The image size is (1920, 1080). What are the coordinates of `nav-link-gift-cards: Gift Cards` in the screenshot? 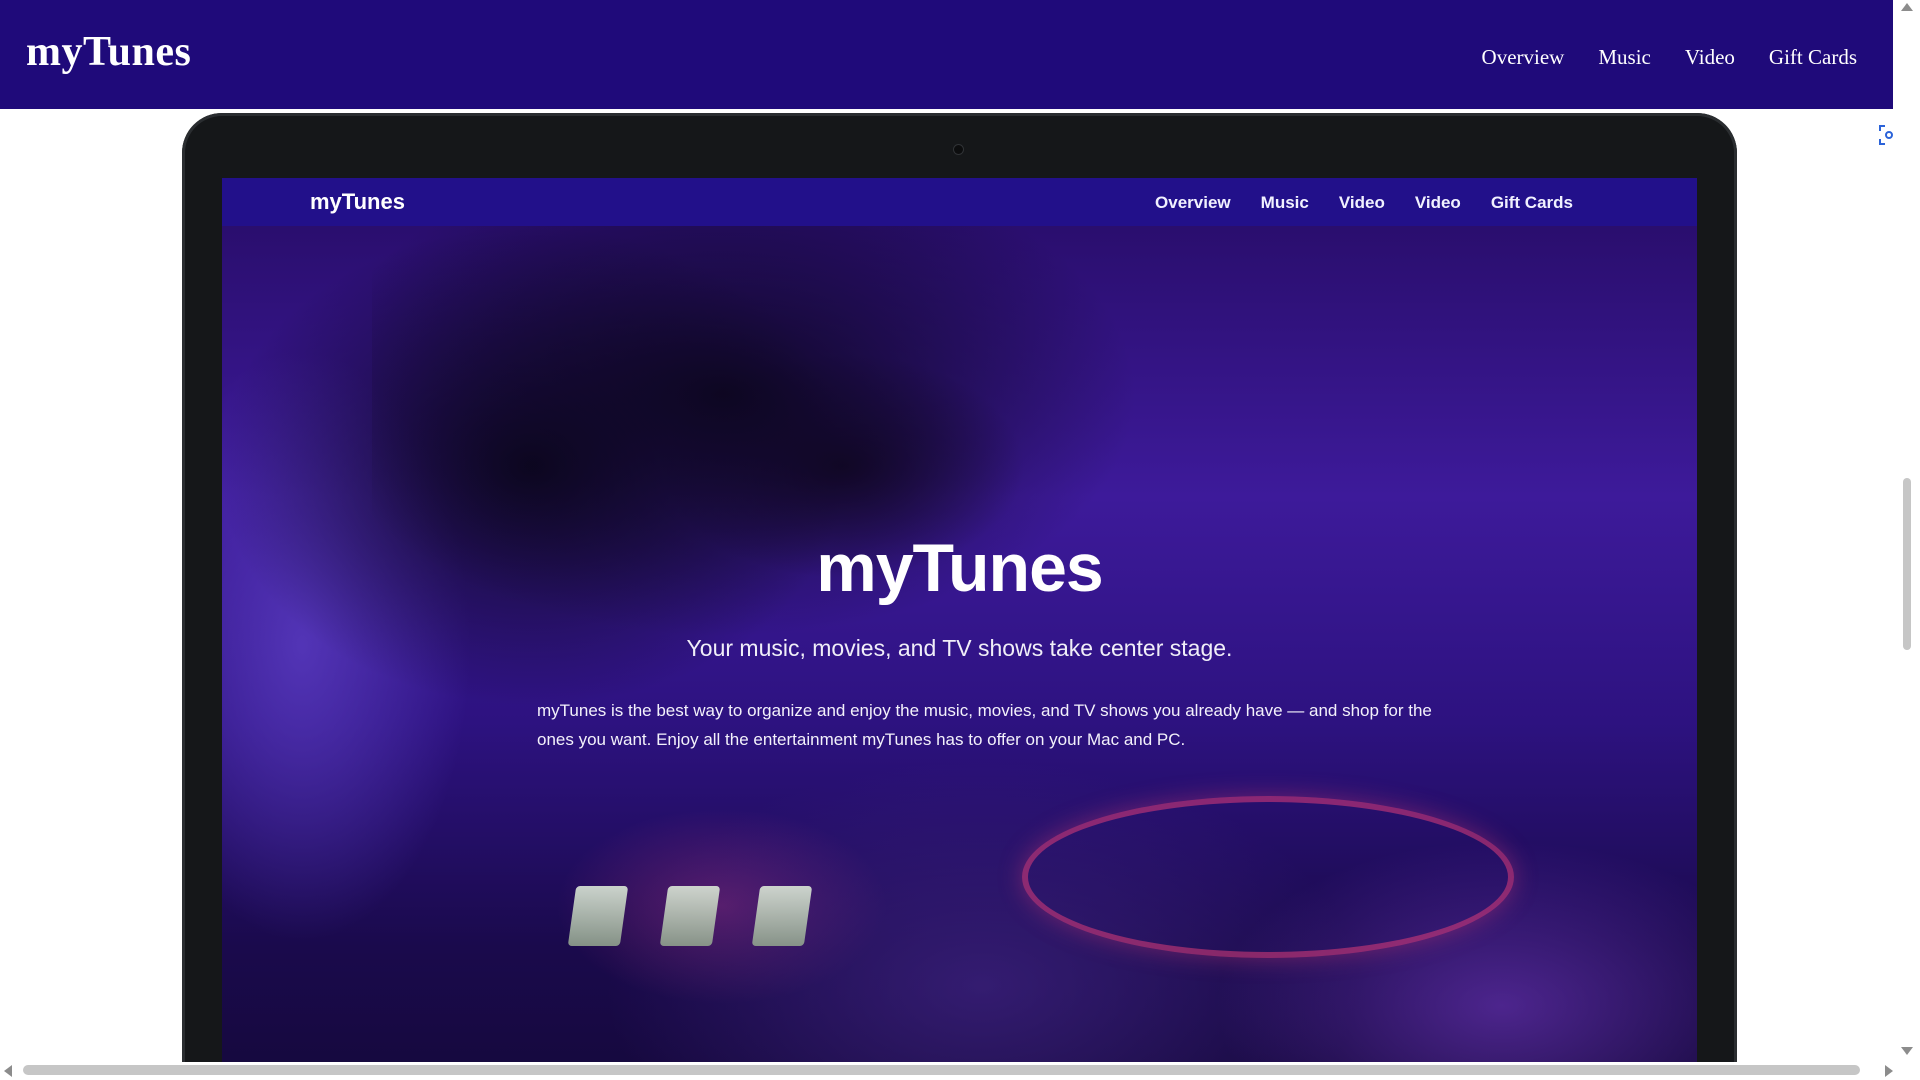 It's located at (1813, 57).